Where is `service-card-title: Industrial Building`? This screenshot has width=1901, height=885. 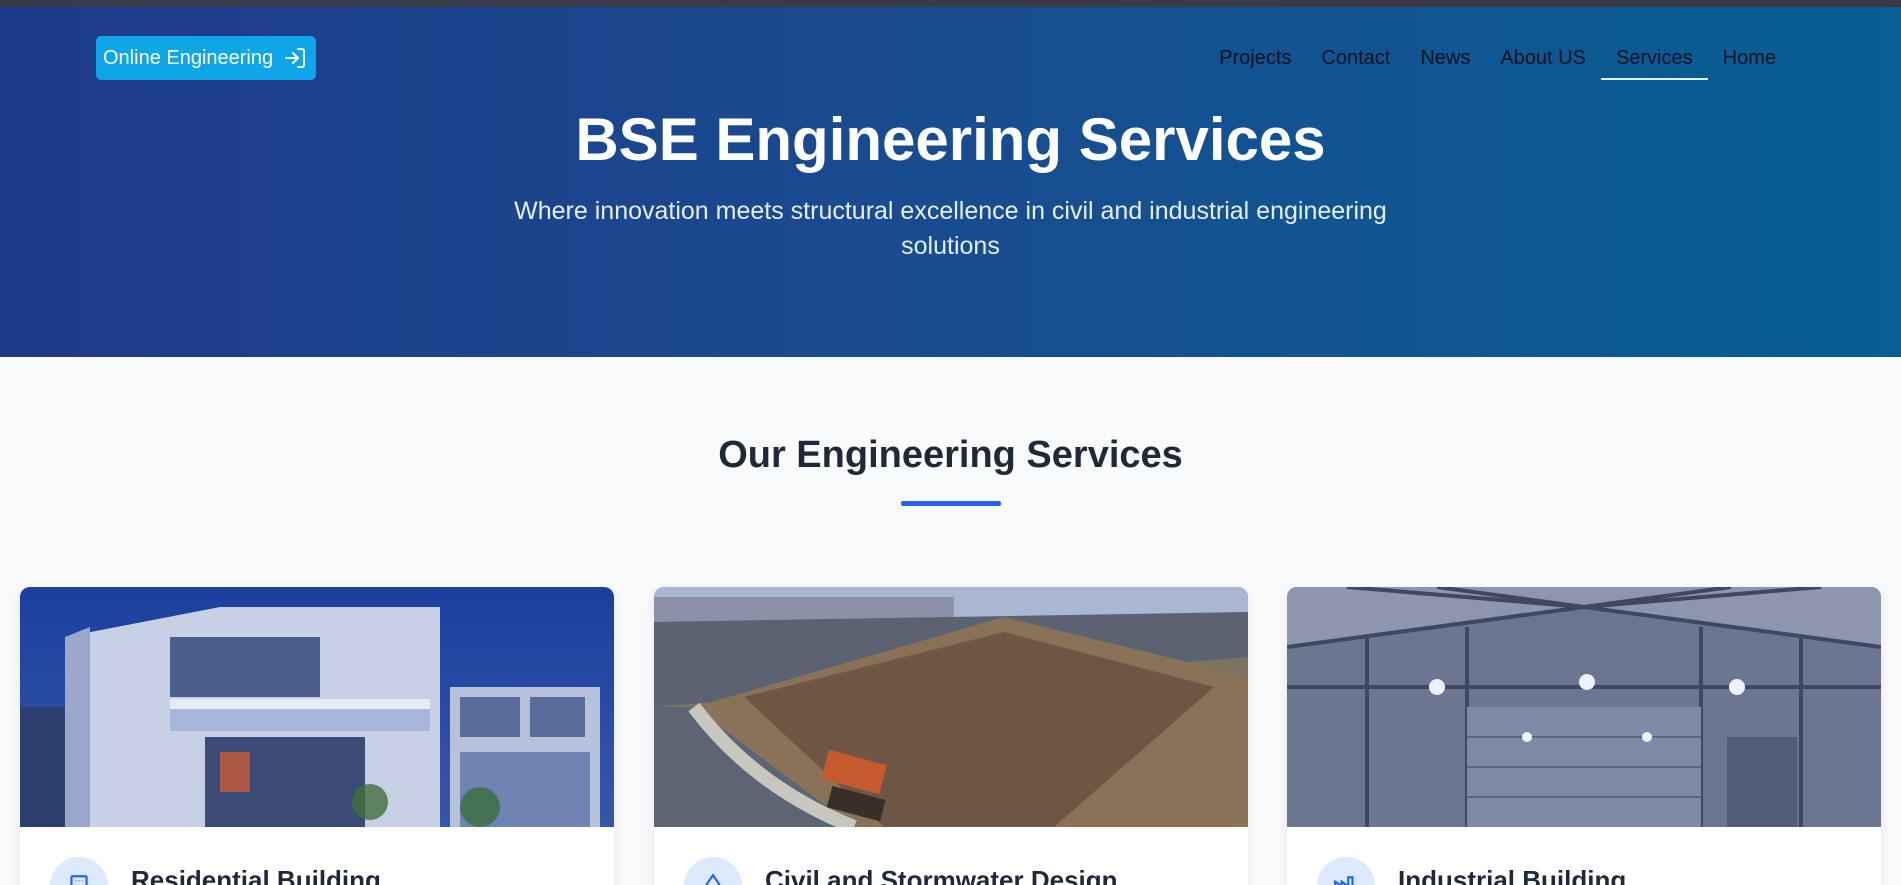 service-card-title: Industrial Building is located at coordinates (1512, 875).